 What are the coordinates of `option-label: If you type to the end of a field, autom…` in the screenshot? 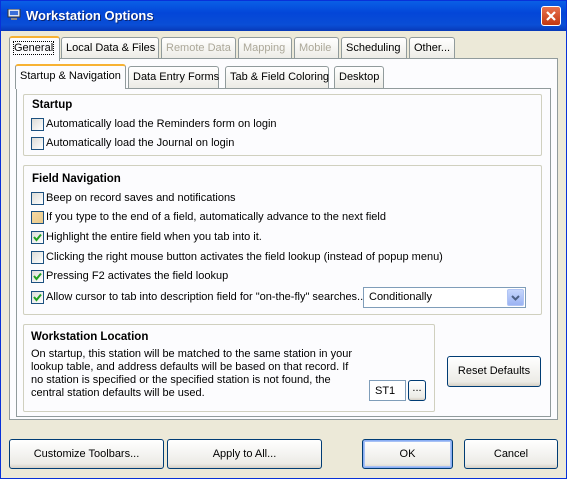 It's located at (216, 217).